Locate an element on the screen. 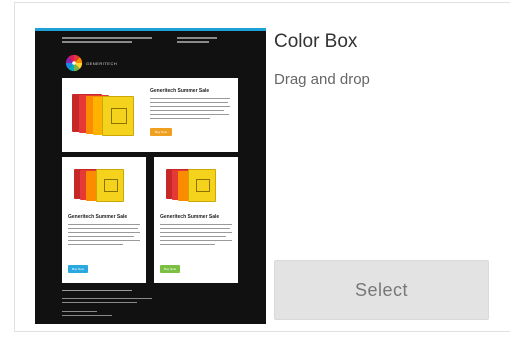  accent-bar is located at coordinates (150, 29).